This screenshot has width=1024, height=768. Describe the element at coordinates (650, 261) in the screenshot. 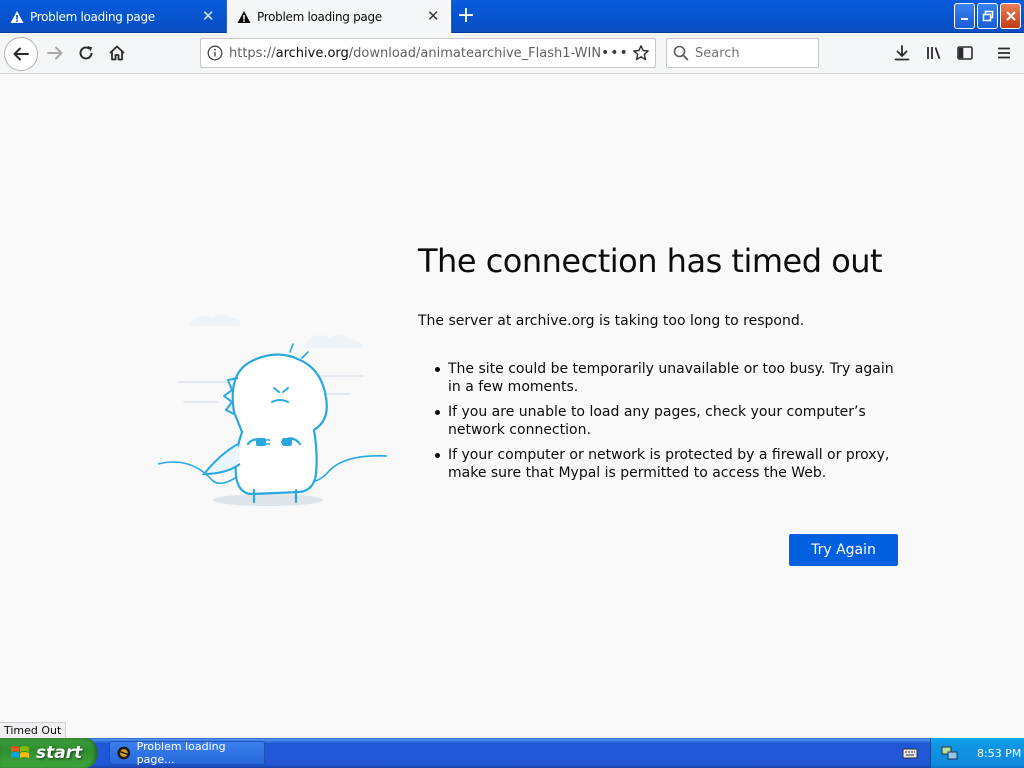

I see `error-title: The connection has timed out` at that location.